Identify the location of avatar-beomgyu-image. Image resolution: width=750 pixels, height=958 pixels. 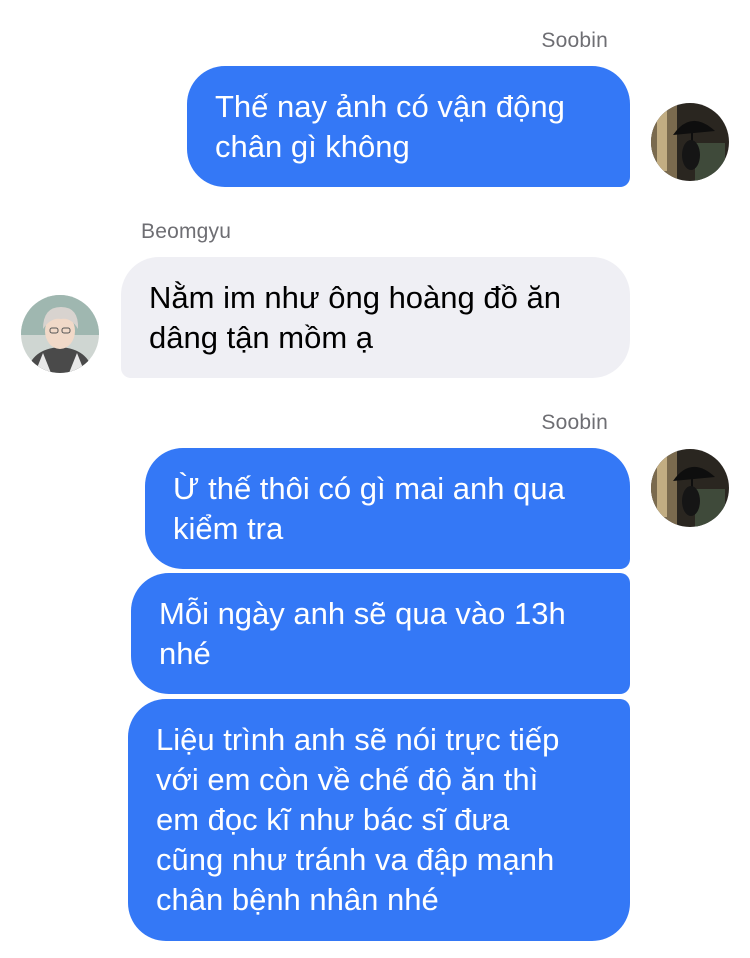
(60, 334).